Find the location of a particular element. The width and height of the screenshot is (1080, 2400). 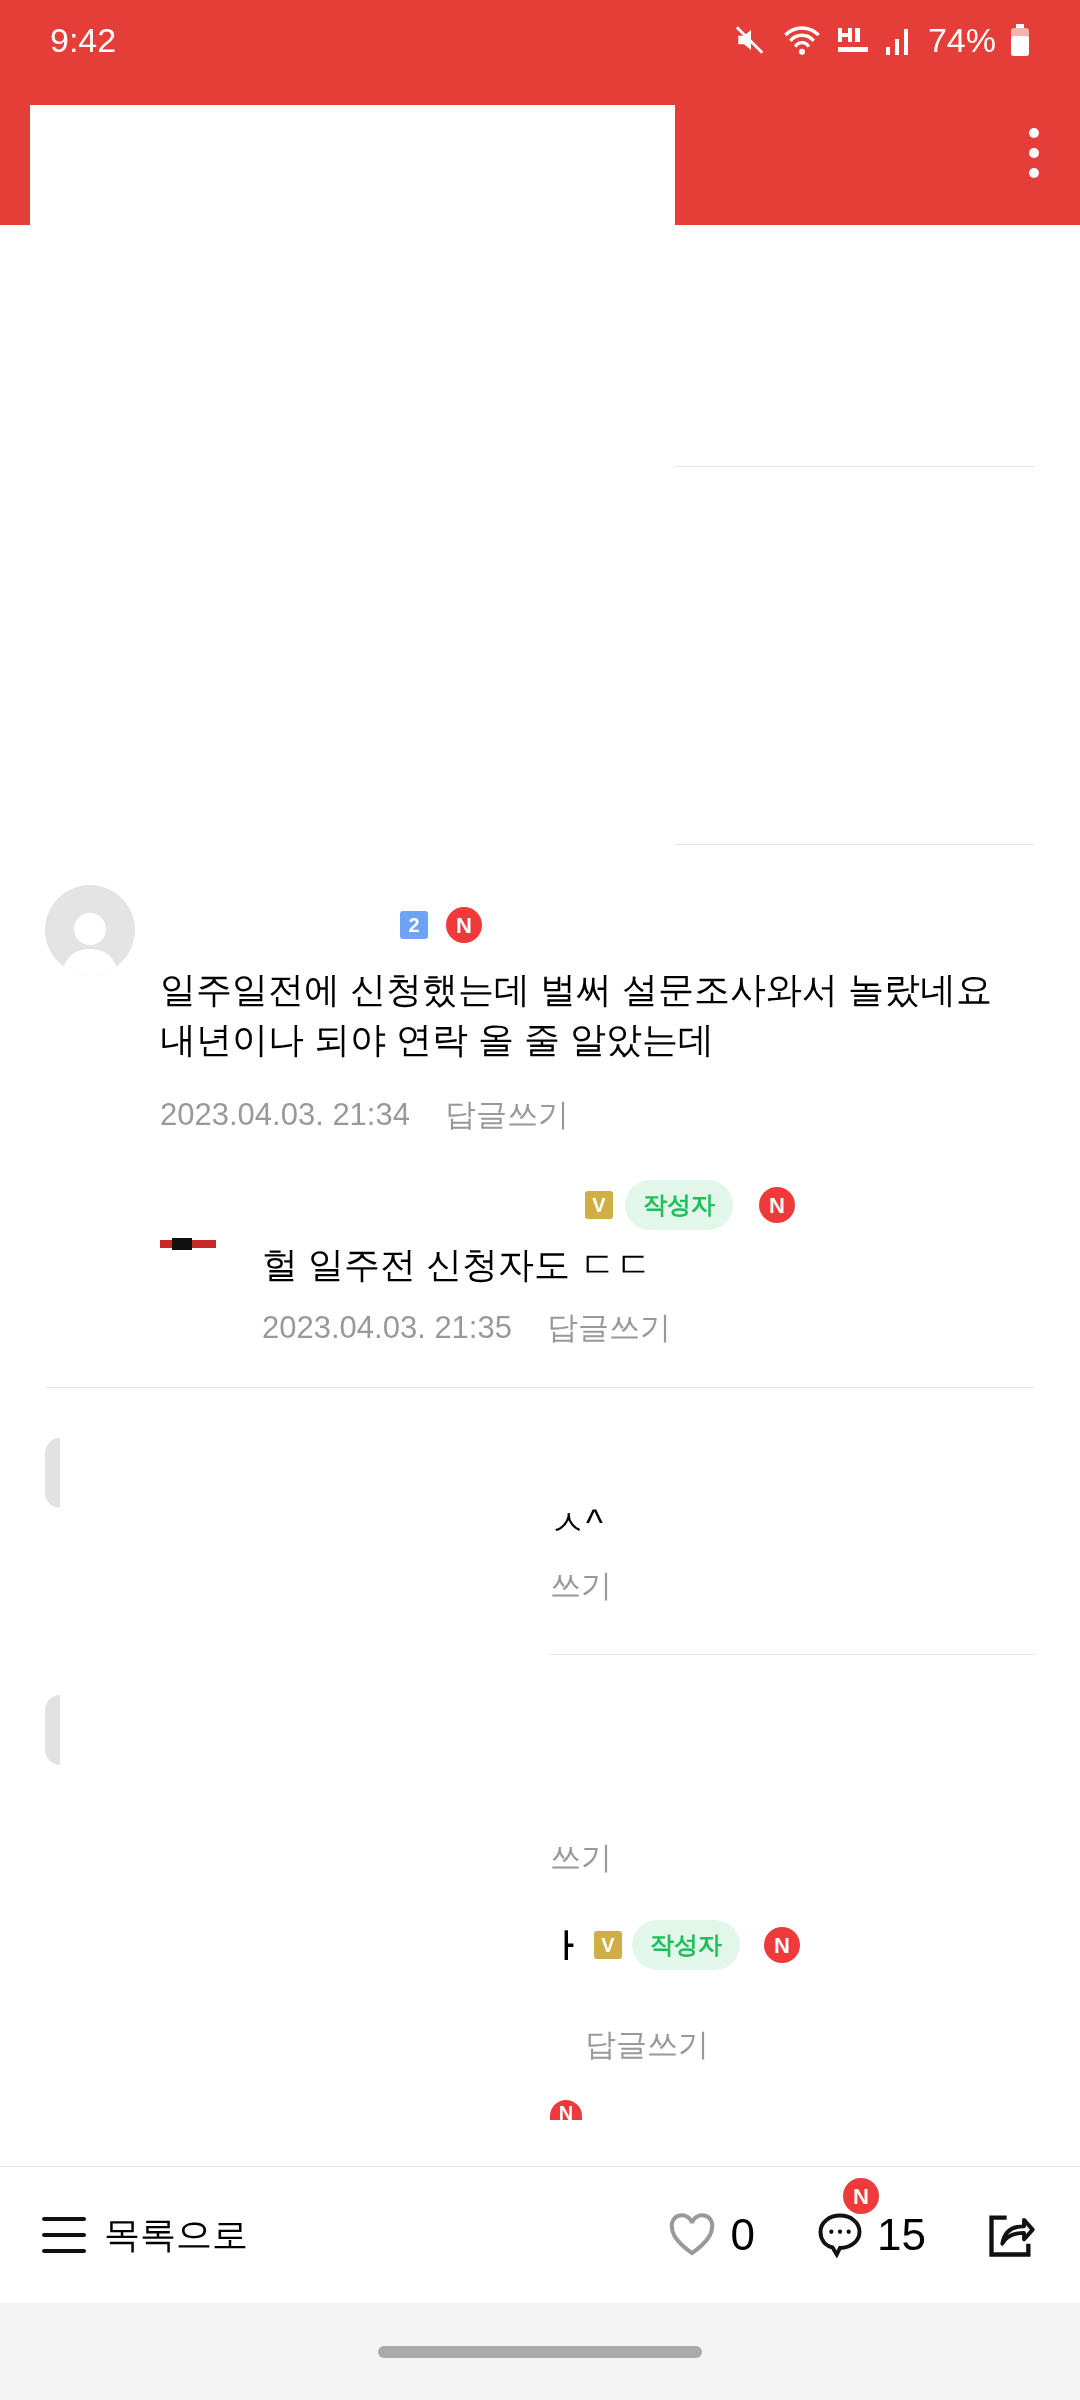

more-options-icon is located at coordinates (1034, 152).